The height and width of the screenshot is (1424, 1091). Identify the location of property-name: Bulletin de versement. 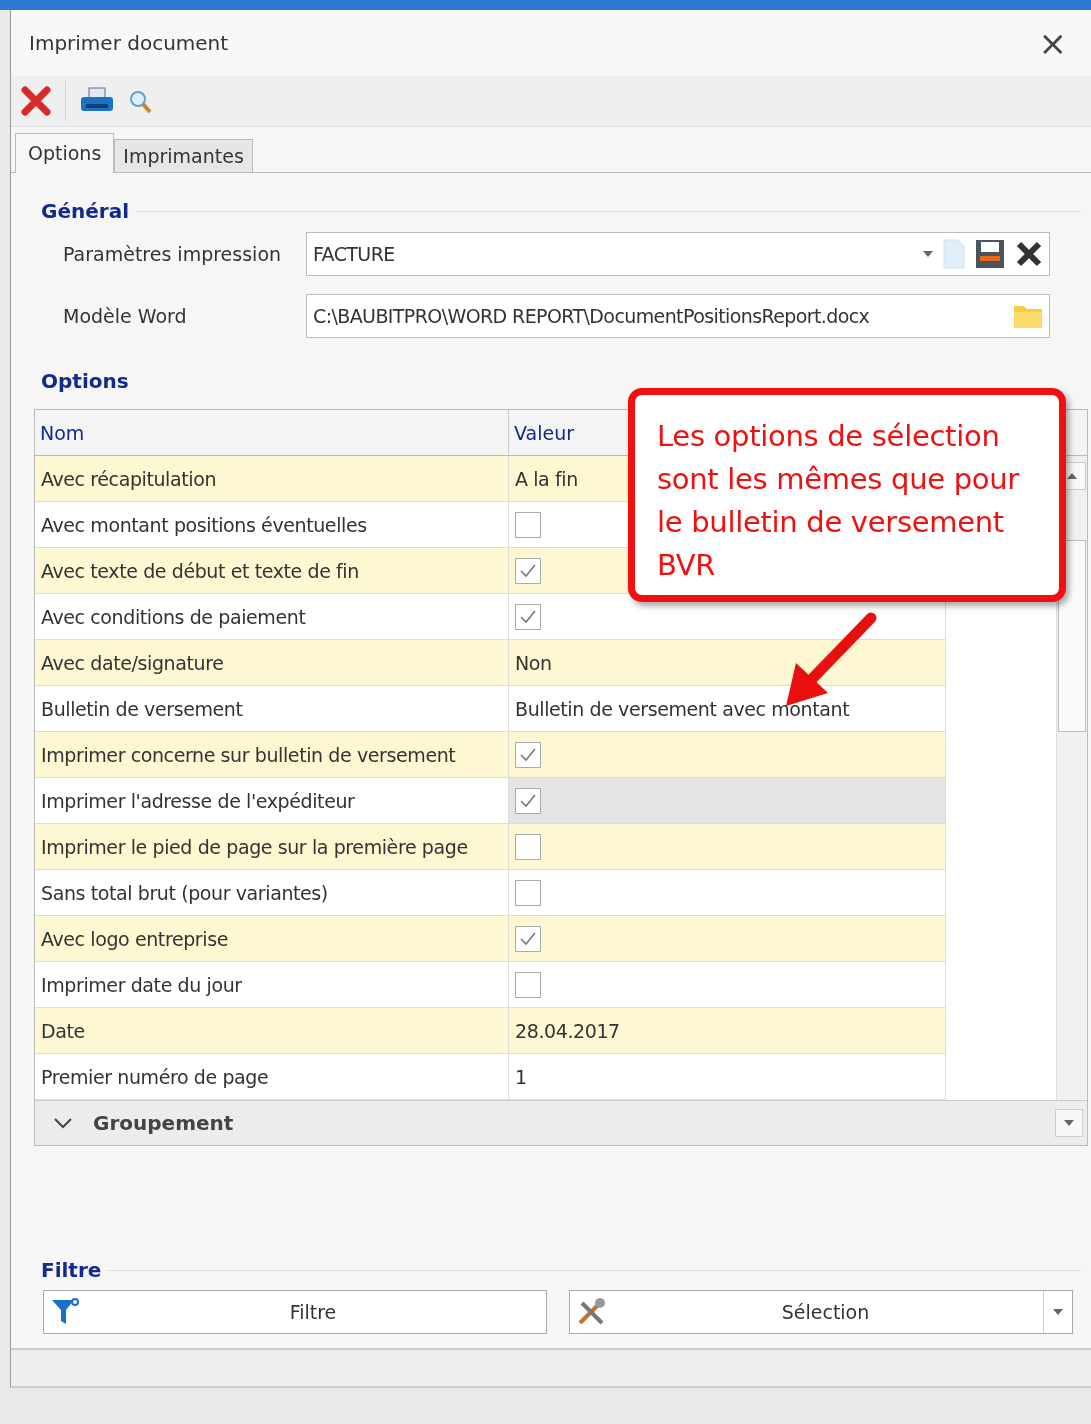
(272, 709).